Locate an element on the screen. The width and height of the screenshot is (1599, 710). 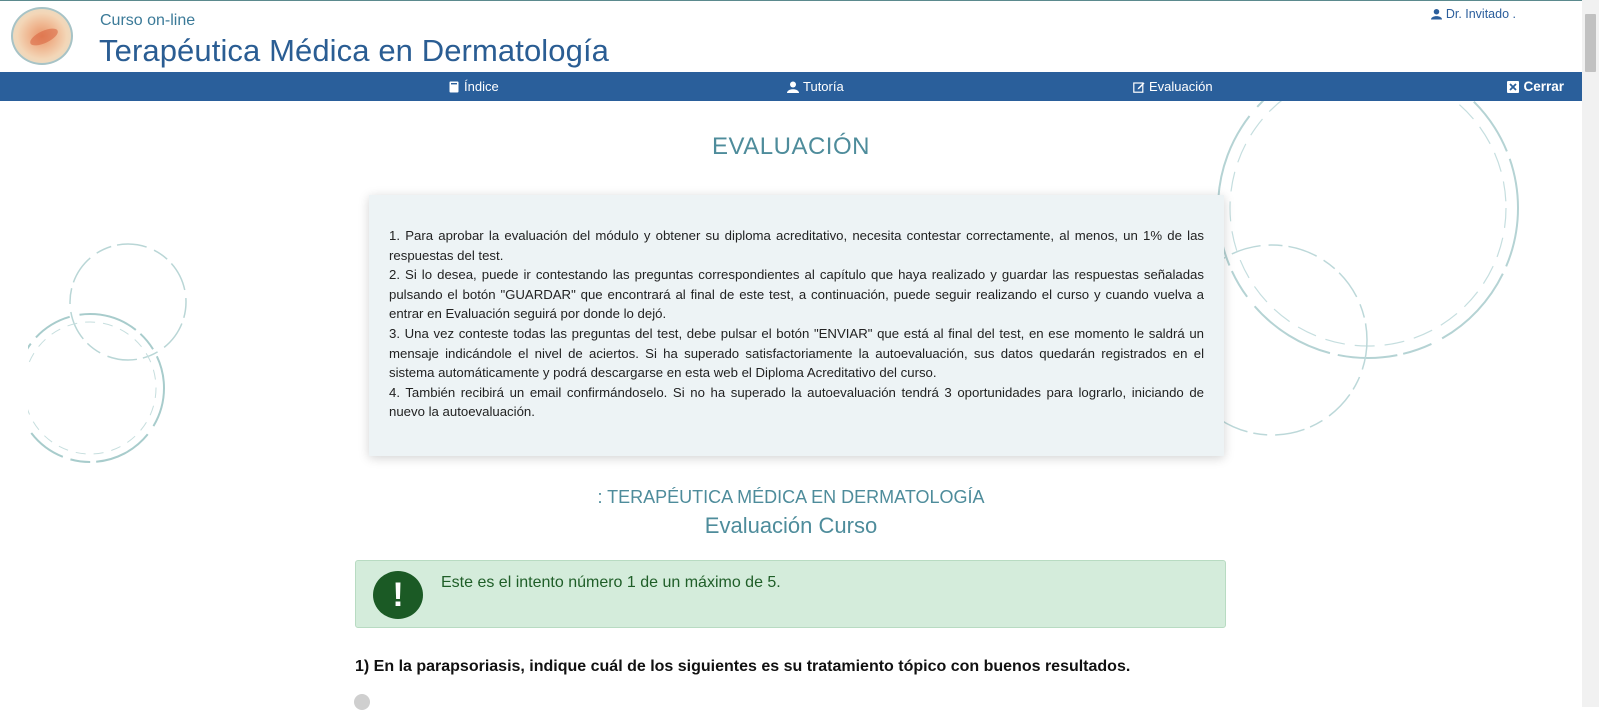
course-subtitle: Evaluación Curso is located at coordinates (791, 525).